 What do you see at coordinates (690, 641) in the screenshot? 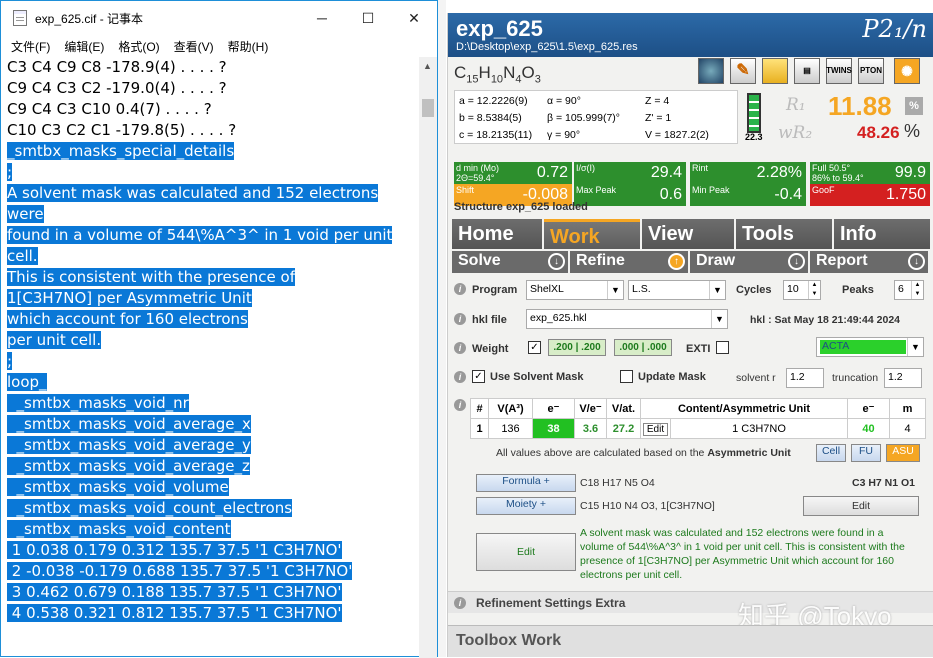
I see `toolbox-bar: Toolbox Work` at bounding box center [690, 641].